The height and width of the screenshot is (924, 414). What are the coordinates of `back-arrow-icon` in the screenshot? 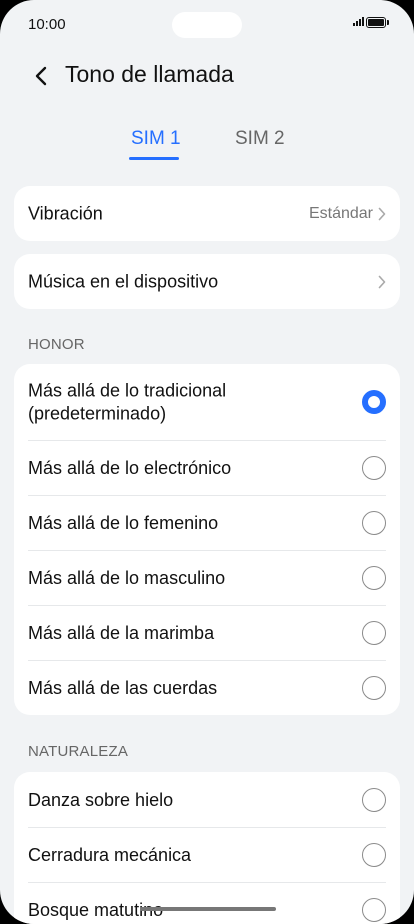 It's located at (43, 76).